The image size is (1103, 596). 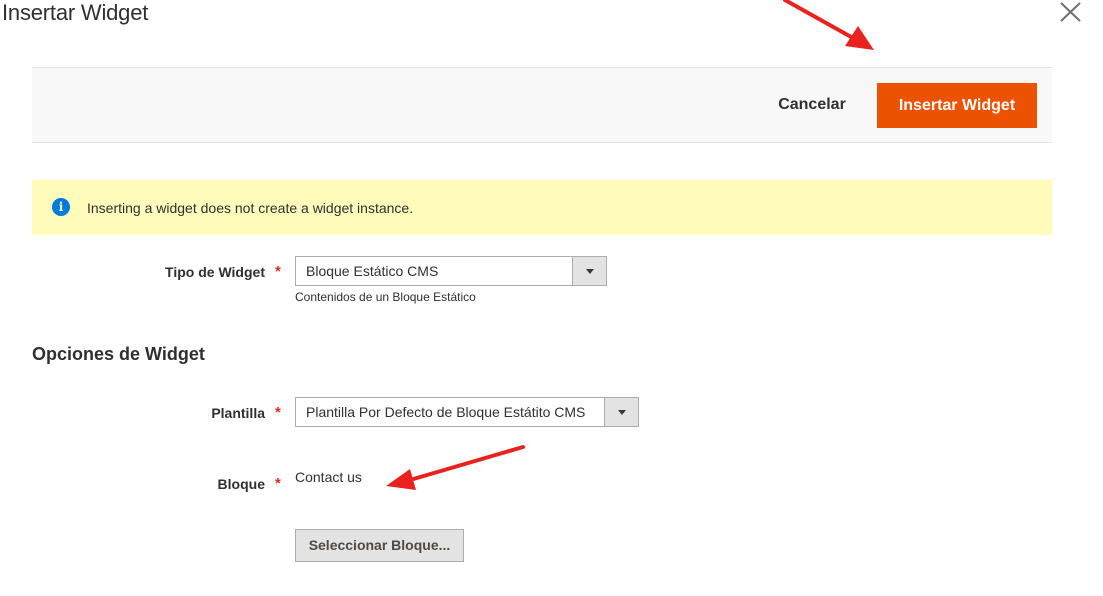 What do you see at coordinates (118, 354) in the screenshot?
I see `widget-options-title: Opciones de Widget` at bounding box center [118, 354].